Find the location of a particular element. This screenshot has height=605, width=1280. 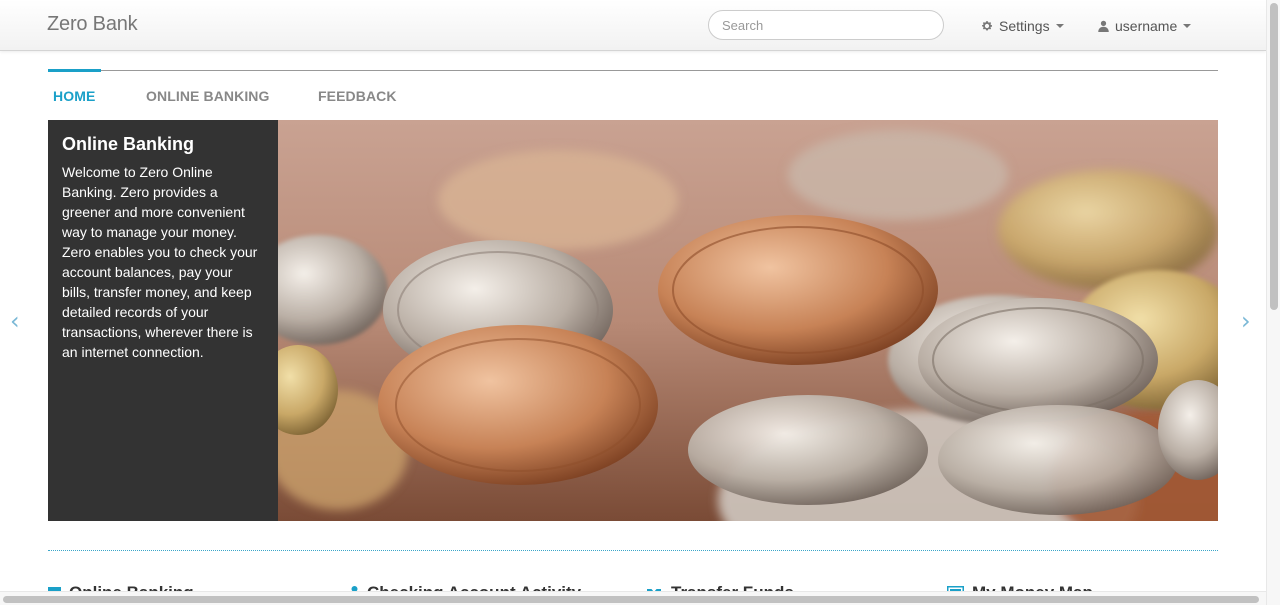

user-dropdown: username is located at coordinates (1145, 26).